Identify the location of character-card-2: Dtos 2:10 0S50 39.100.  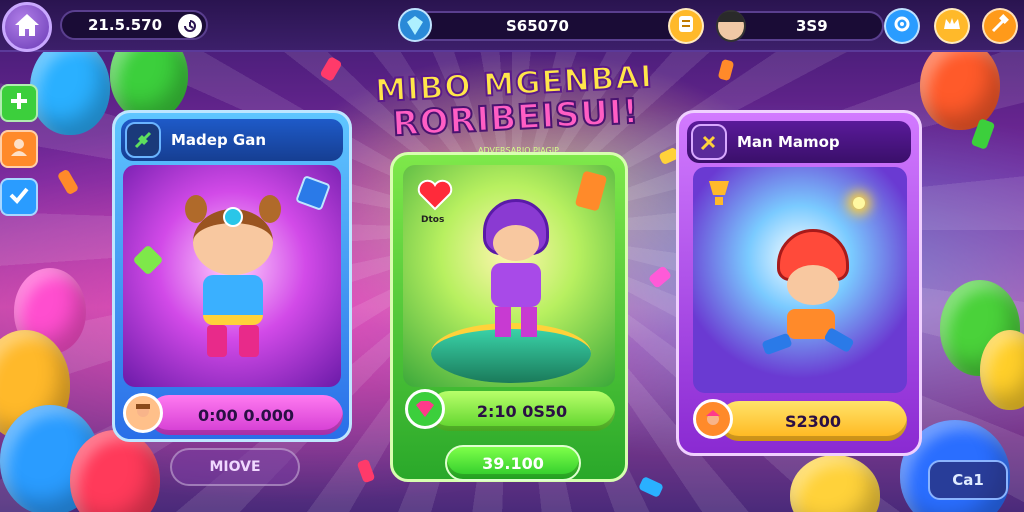
(509, 317).